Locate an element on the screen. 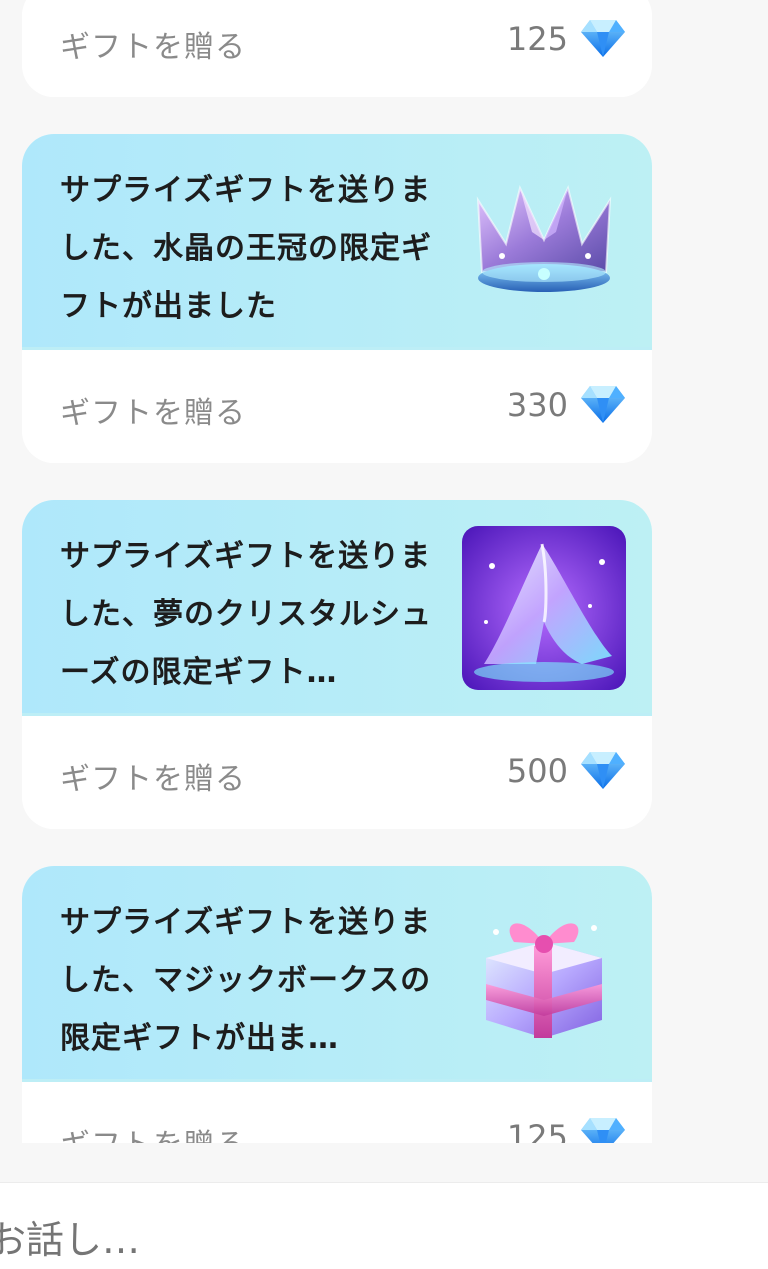 This screenshot has height=1269, width=768. gift-message: サプライズギフトを送りました、水晶の王冠の限定ギフトが出ました is located at coordinates (246, 248).